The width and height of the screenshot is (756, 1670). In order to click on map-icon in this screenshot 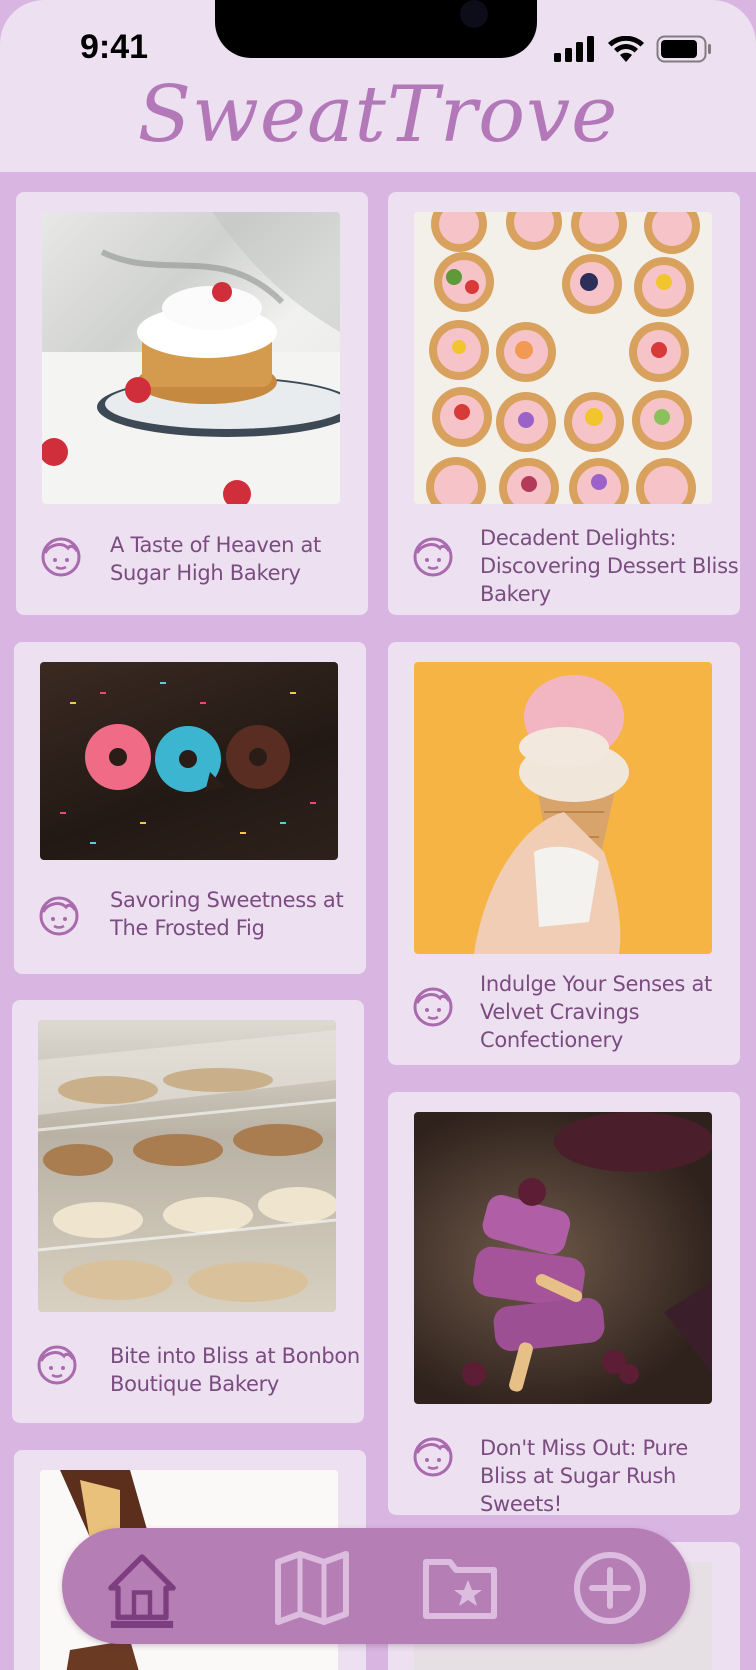, I will do `click(312, 1588)`.